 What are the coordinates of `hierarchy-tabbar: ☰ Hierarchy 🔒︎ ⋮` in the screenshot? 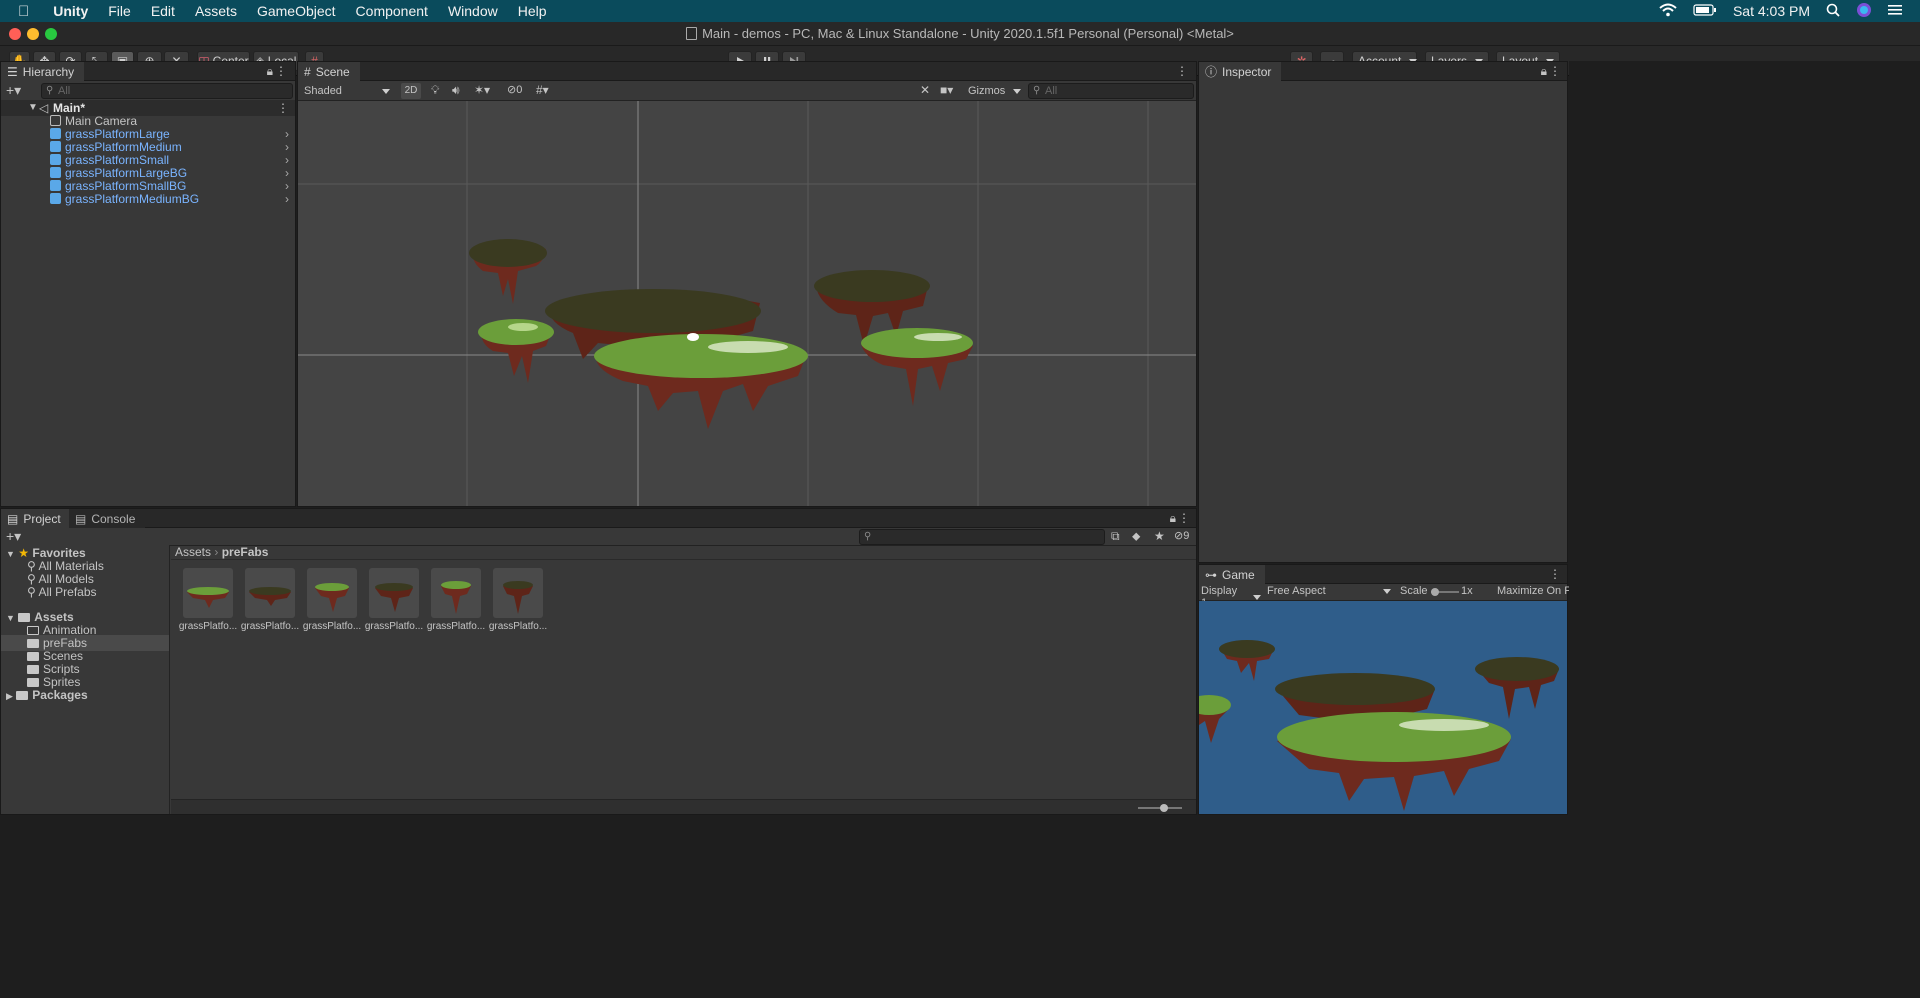 It's located at (148, 71).